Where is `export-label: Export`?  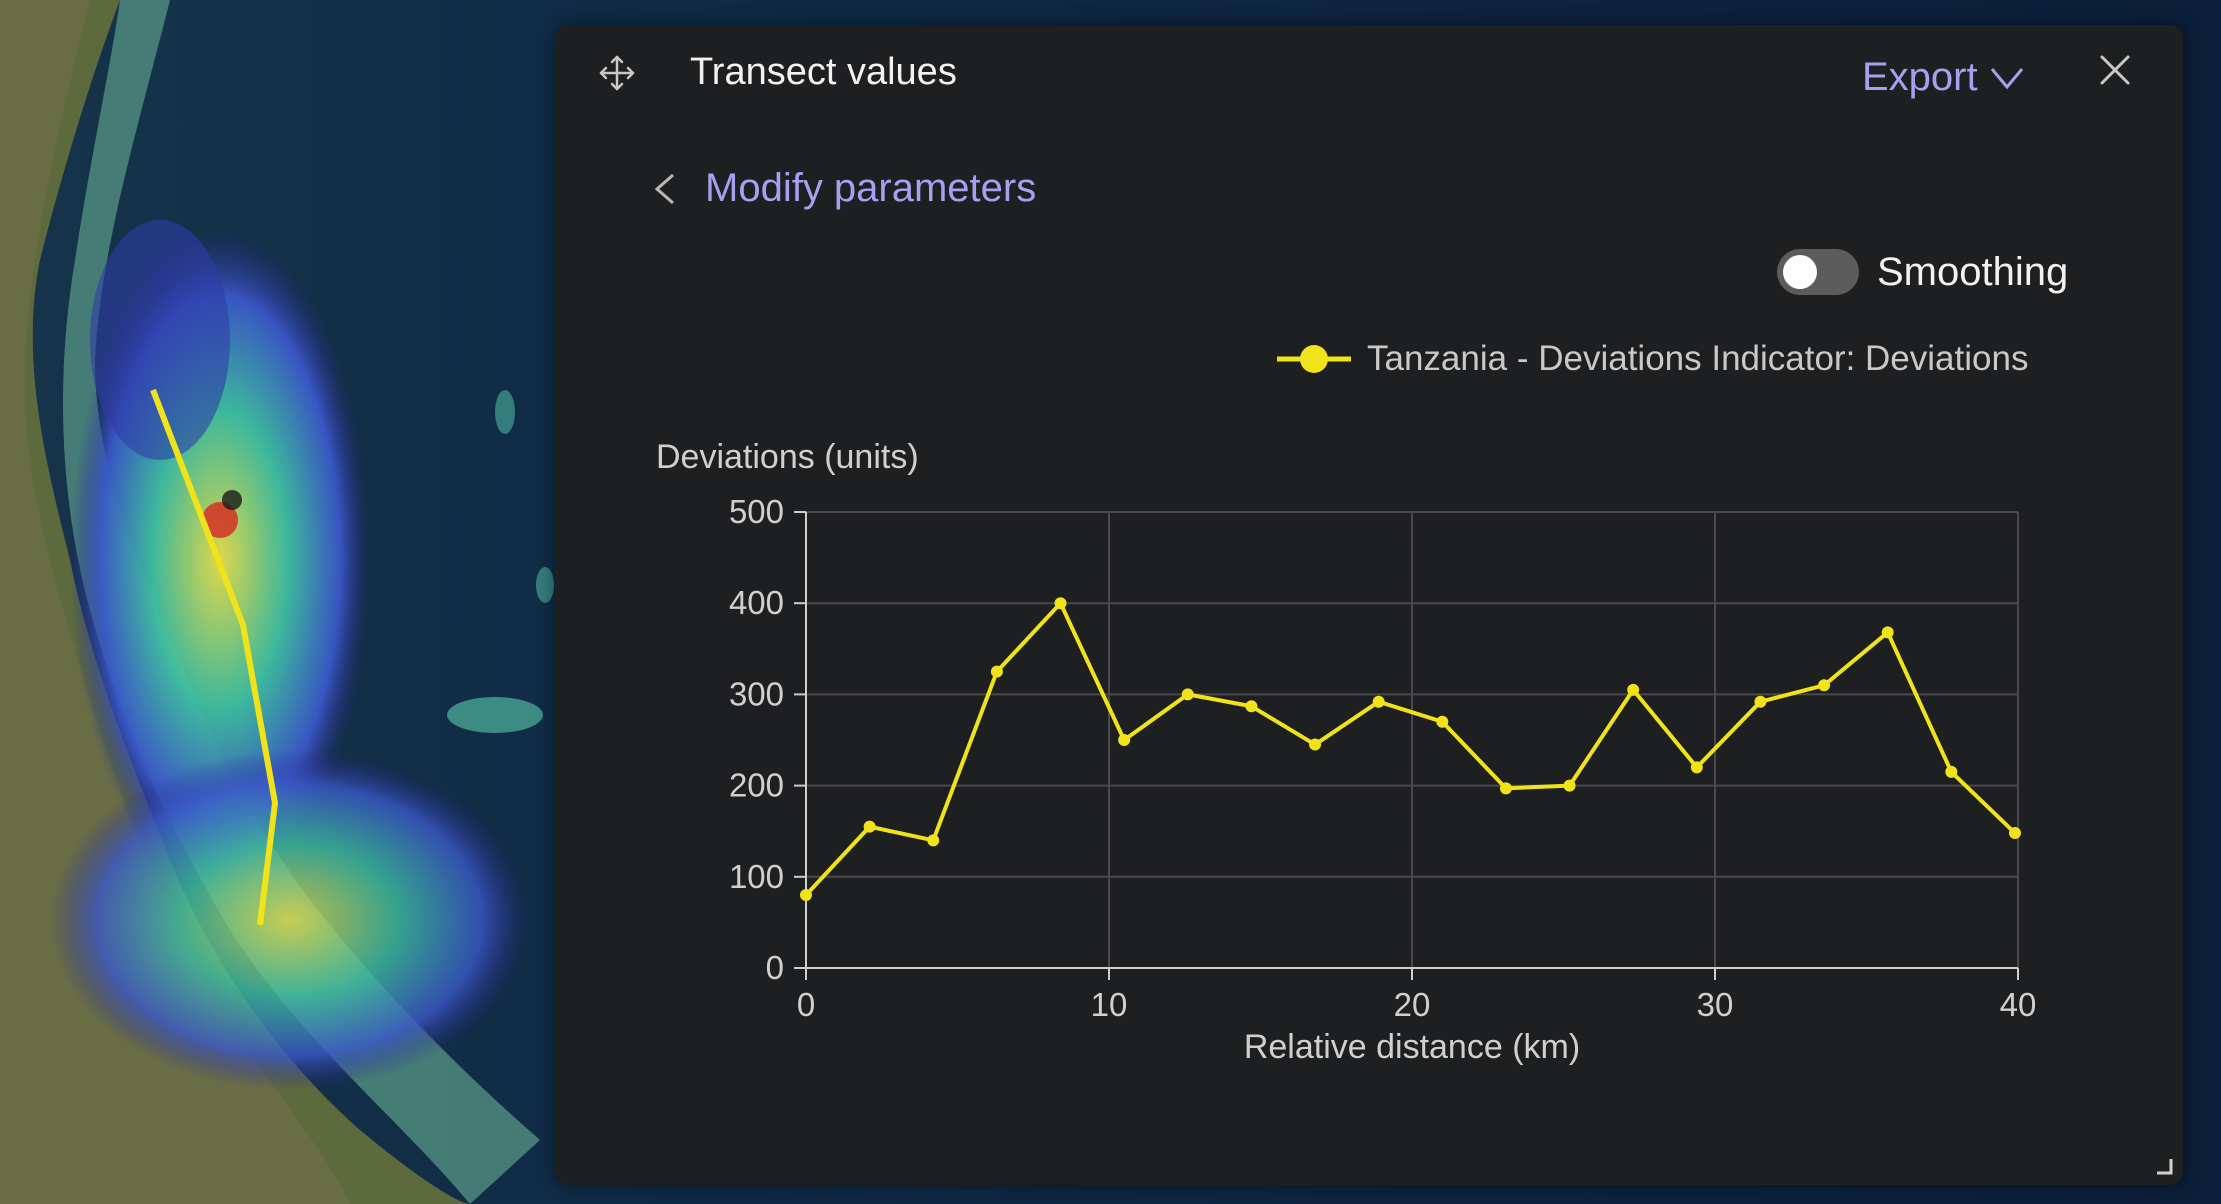 export-label: Export is located at coordinates (1920, 77).